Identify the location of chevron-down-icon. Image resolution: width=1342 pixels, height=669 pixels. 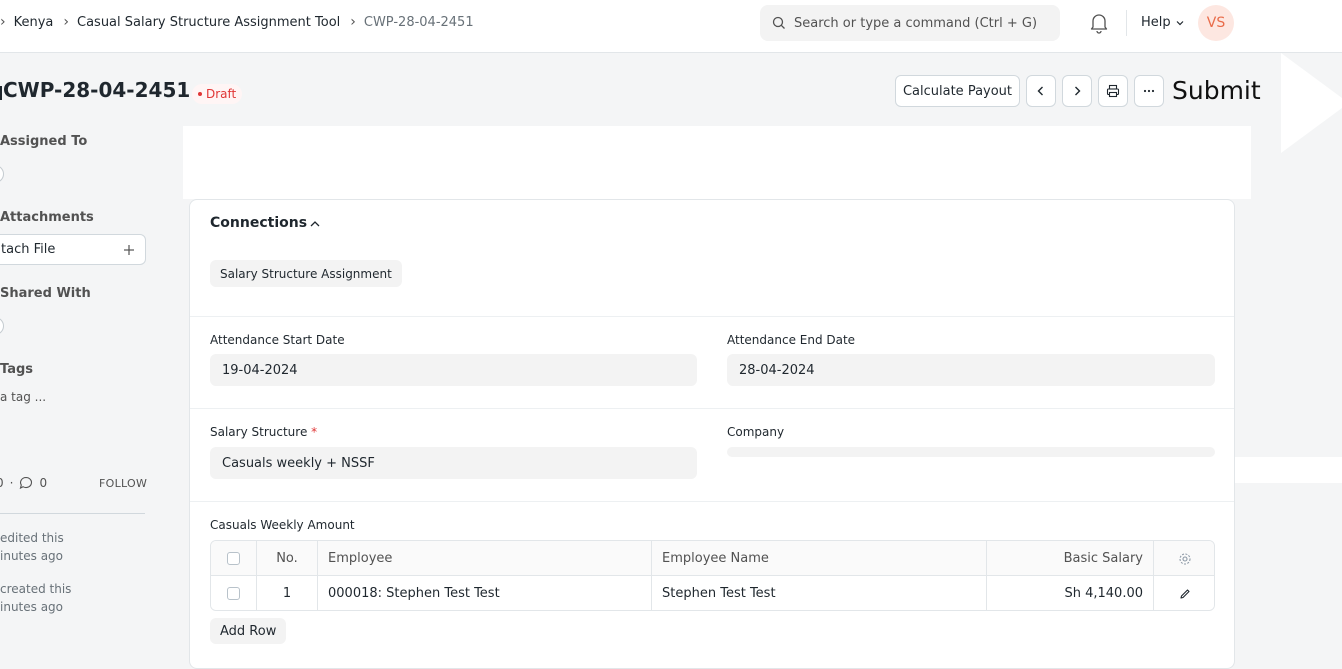
(1180, 22).